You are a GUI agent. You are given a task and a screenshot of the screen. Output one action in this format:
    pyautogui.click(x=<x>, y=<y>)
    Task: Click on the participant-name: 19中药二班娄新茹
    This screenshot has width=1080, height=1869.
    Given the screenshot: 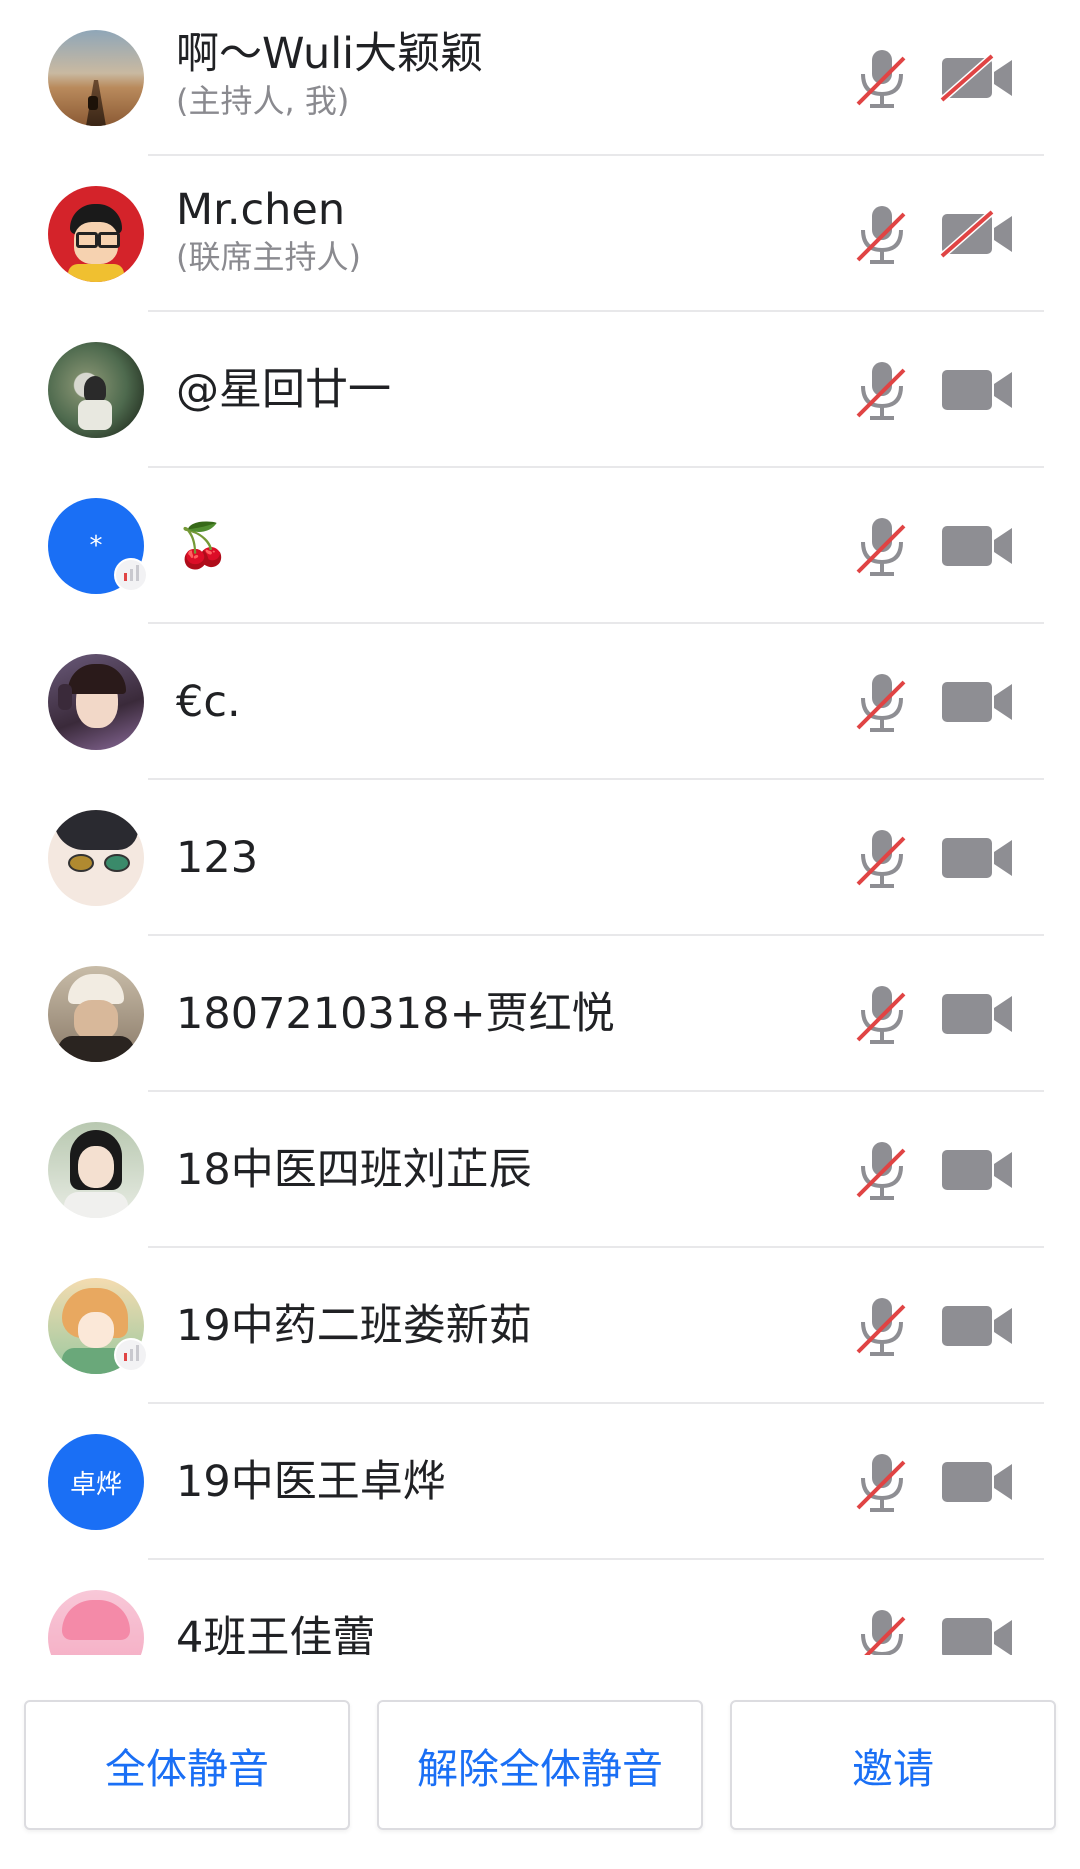 What is the action you would take?
    pyautogui.click(x=354, y=1326)
    